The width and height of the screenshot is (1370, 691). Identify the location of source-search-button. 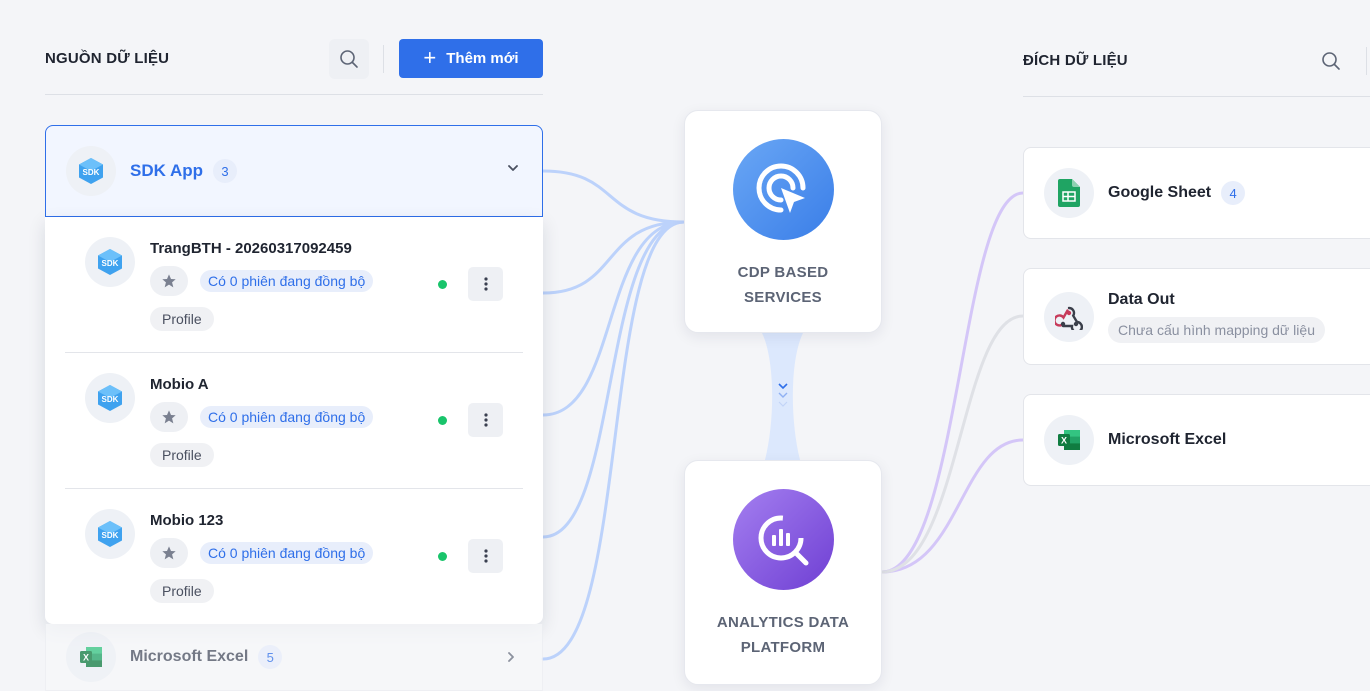
(349, 59).